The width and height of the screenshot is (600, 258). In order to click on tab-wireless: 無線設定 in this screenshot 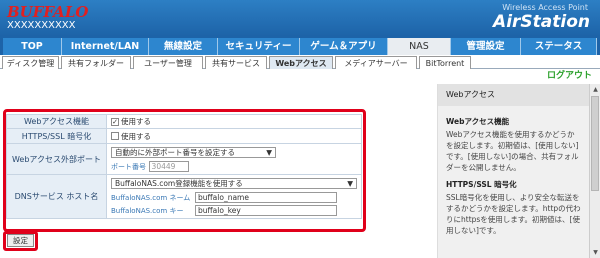, I will do `click(183, 46)`.